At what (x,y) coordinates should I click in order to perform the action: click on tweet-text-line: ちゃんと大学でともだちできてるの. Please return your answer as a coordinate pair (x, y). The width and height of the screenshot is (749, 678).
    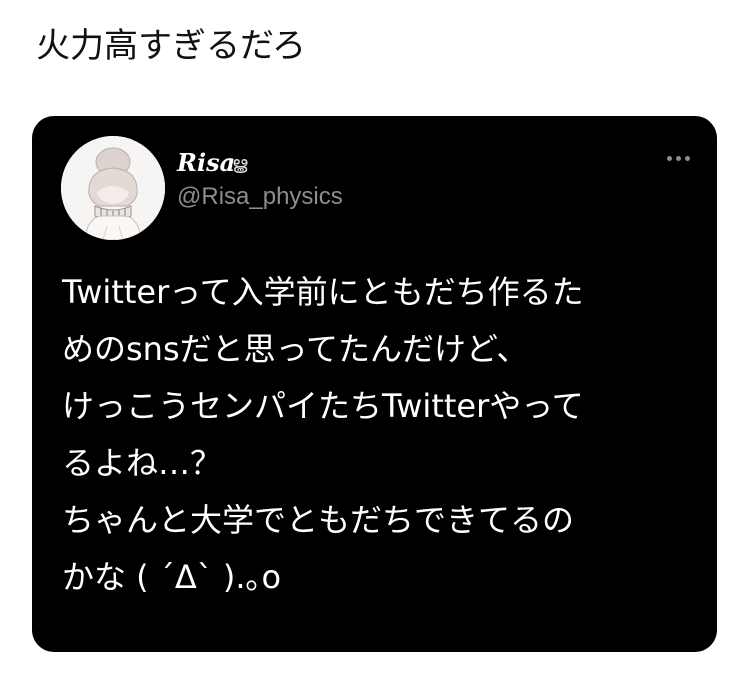
    Looking at the image, I should click on (318, 520).